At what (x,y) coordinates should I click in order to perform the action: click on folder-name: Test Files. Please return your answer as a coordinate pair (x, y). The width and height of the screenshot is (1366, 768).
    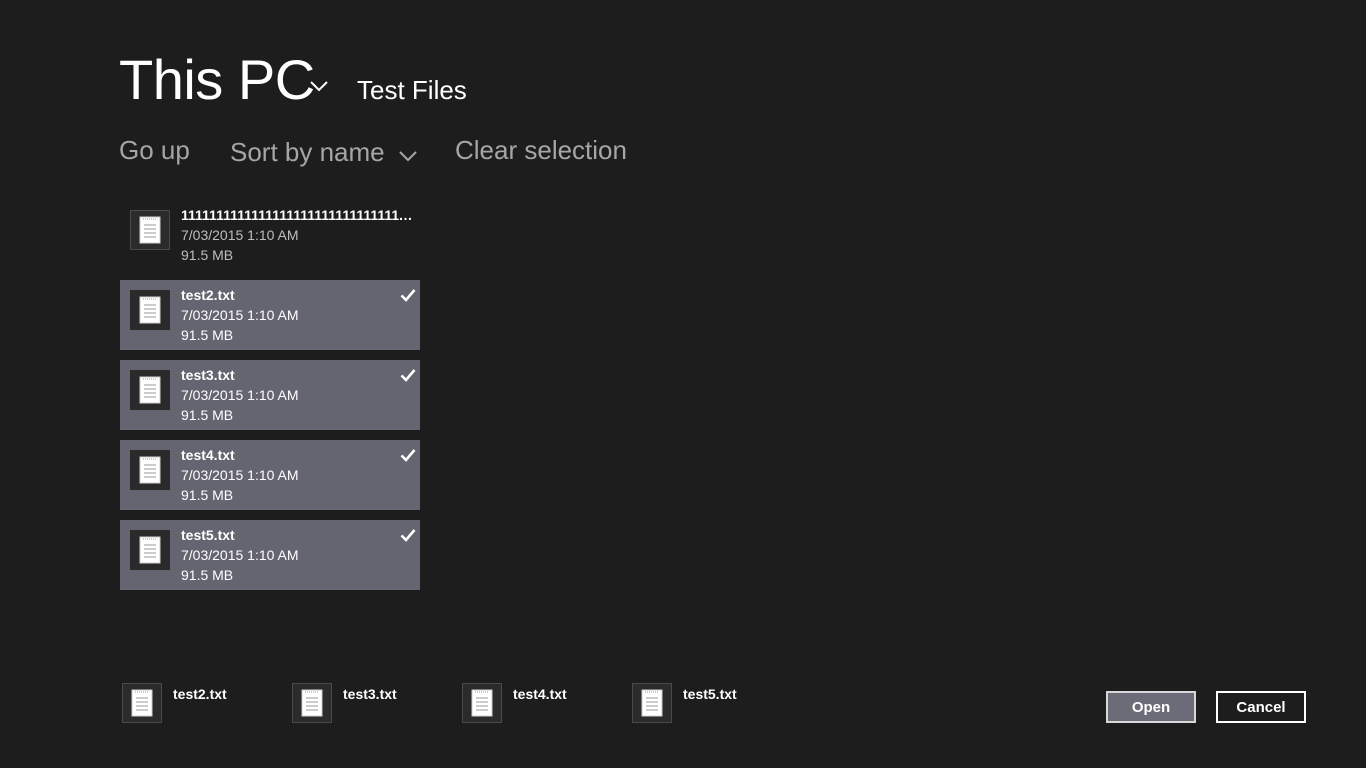
    Looking at the image, I should click on (412, 90).